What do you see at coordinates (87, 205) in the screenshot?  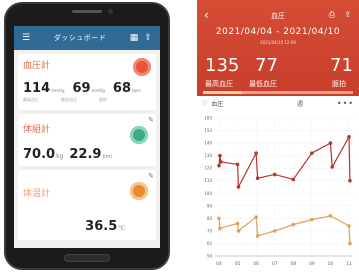 I see `thermometer-card: ✎ 体温計 36.5℃` at bounding box center [87, 205].